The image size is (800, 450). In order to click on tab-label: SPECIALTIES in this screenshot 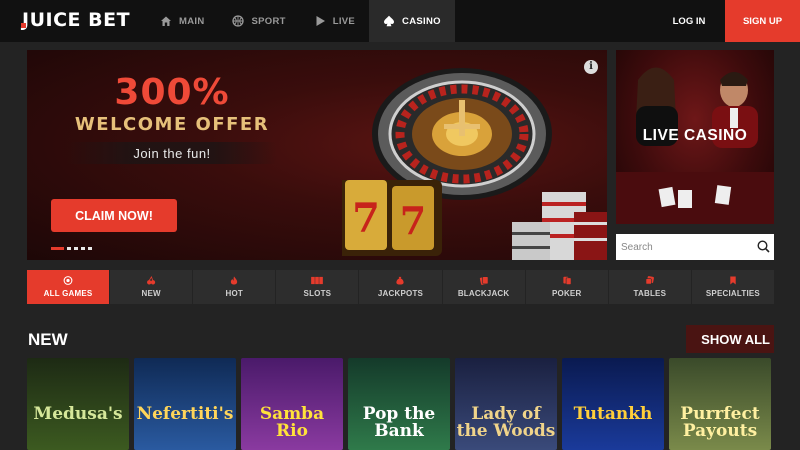, I will do `click(732, 293)`.